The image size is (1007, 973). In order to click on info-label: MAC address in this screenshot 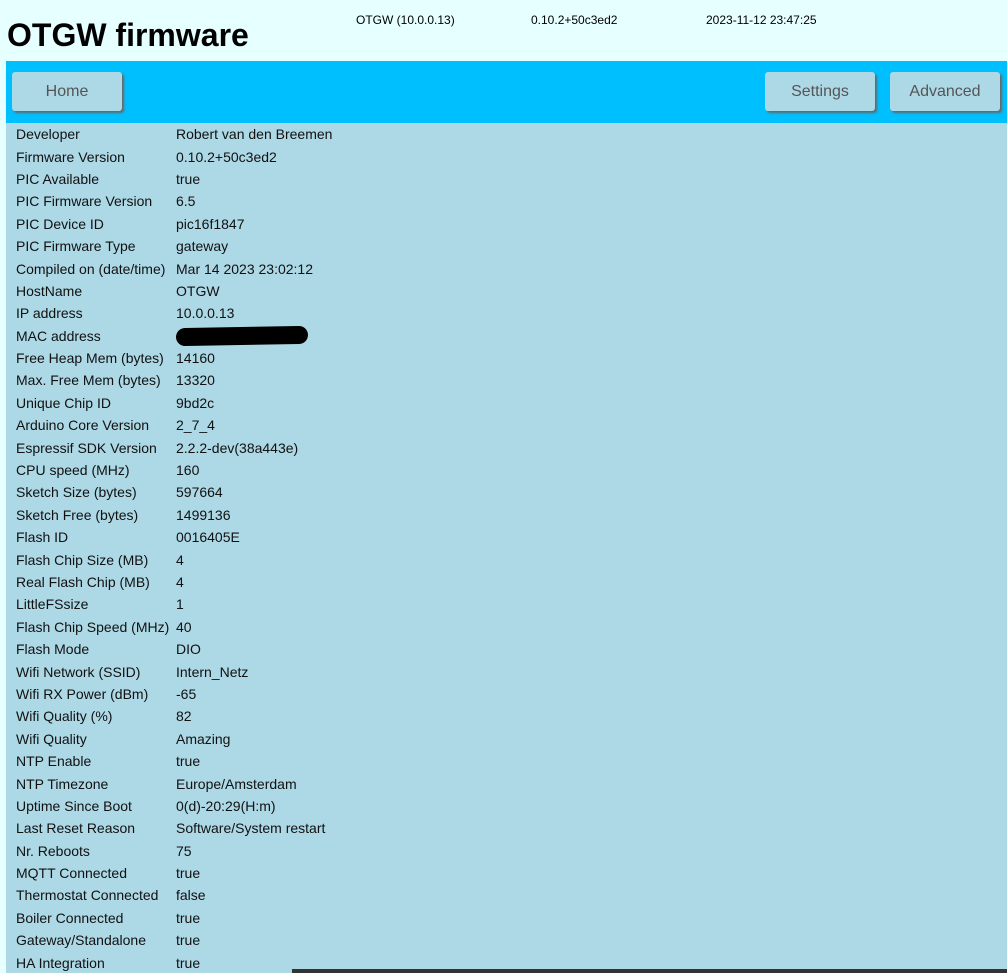, I will do `click(58, 335)`.